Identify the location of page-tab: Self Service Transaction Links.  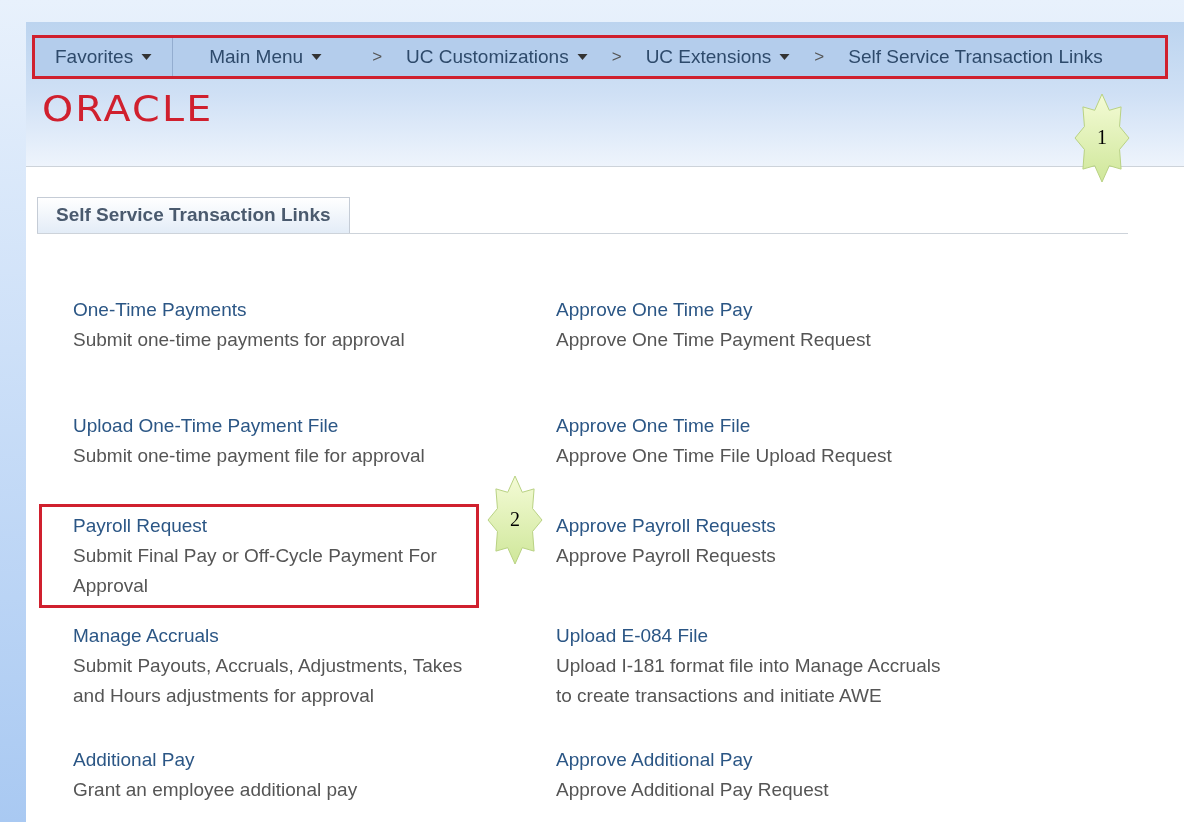
(193, 215).